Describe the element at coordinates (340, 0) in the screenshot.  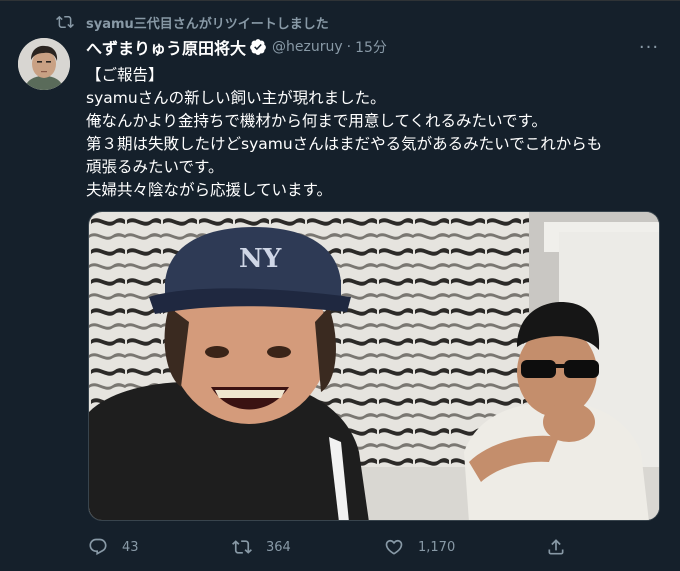
I see `top-divider` at that location.